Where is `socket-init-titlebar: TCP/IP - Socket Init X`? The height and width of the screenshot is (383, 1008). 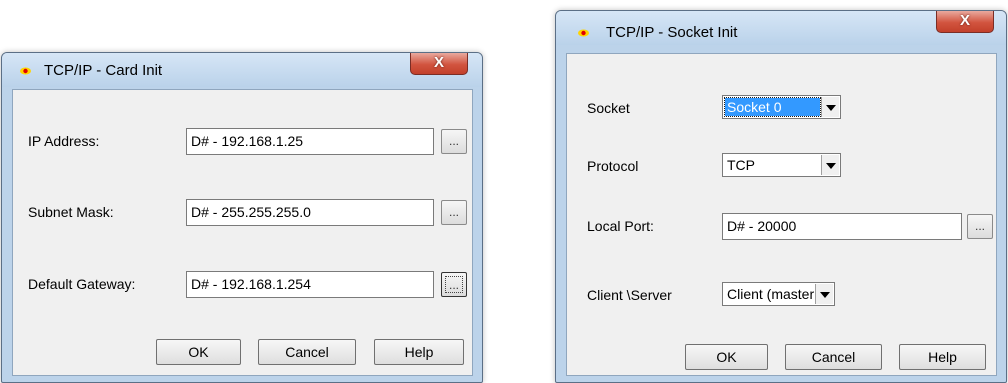 socket-init-titlebar: TCP/IP - Socket Init X is located at coordinates (781, 28).